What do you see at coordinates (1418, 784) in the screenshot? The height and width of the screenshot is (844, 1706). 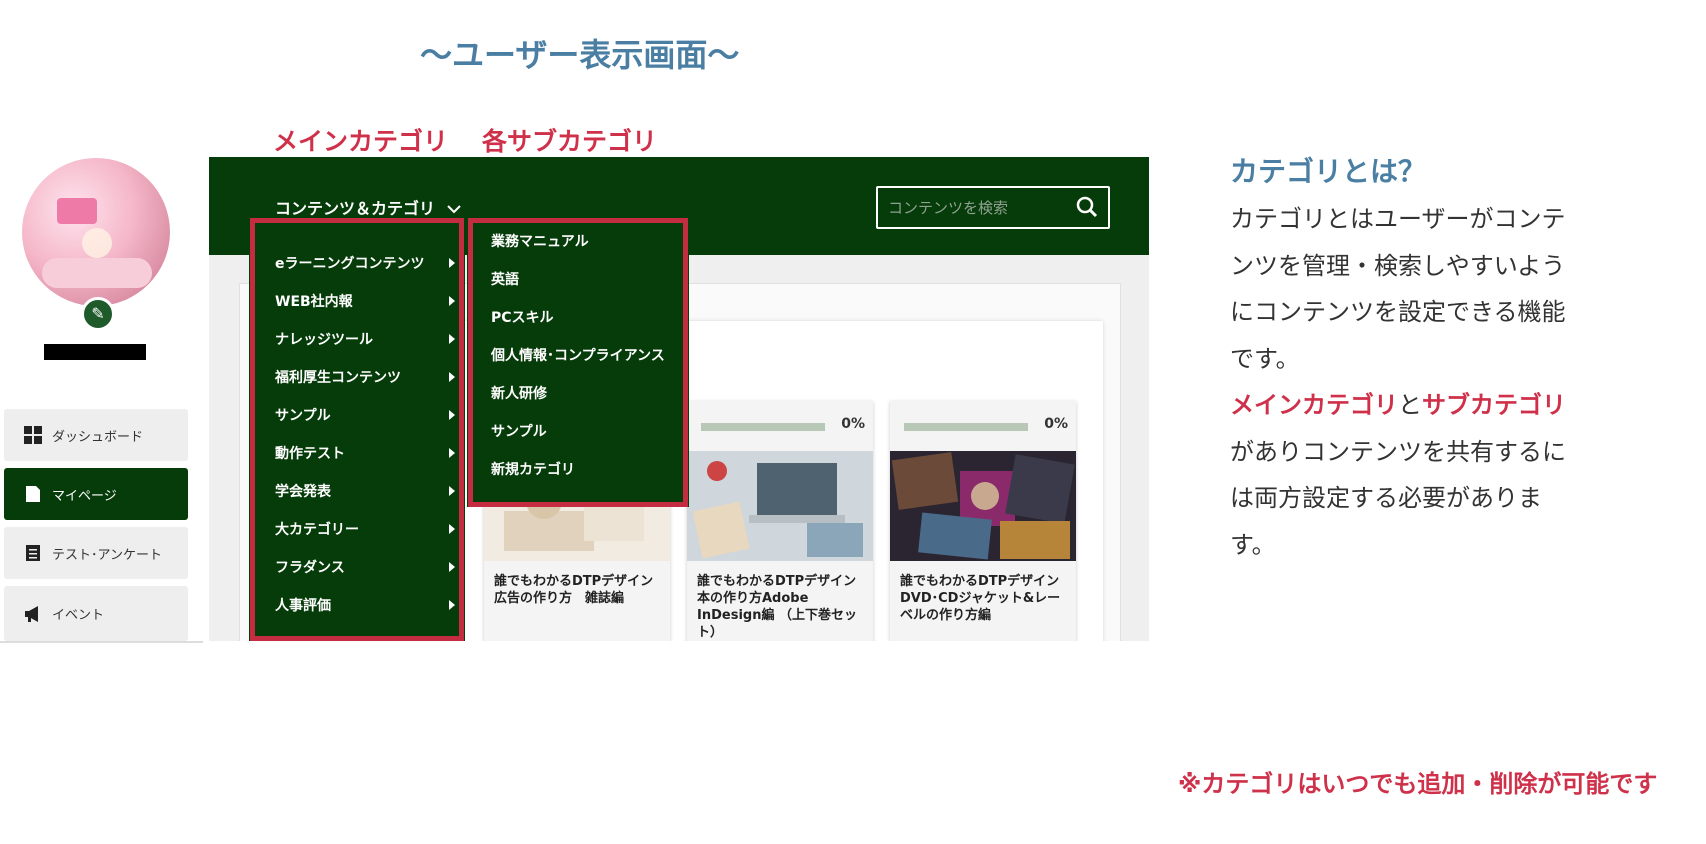 I see `footnote: ※カテゴリはいつでも追加・削除が可能です` at bounding box center [1418, 784].